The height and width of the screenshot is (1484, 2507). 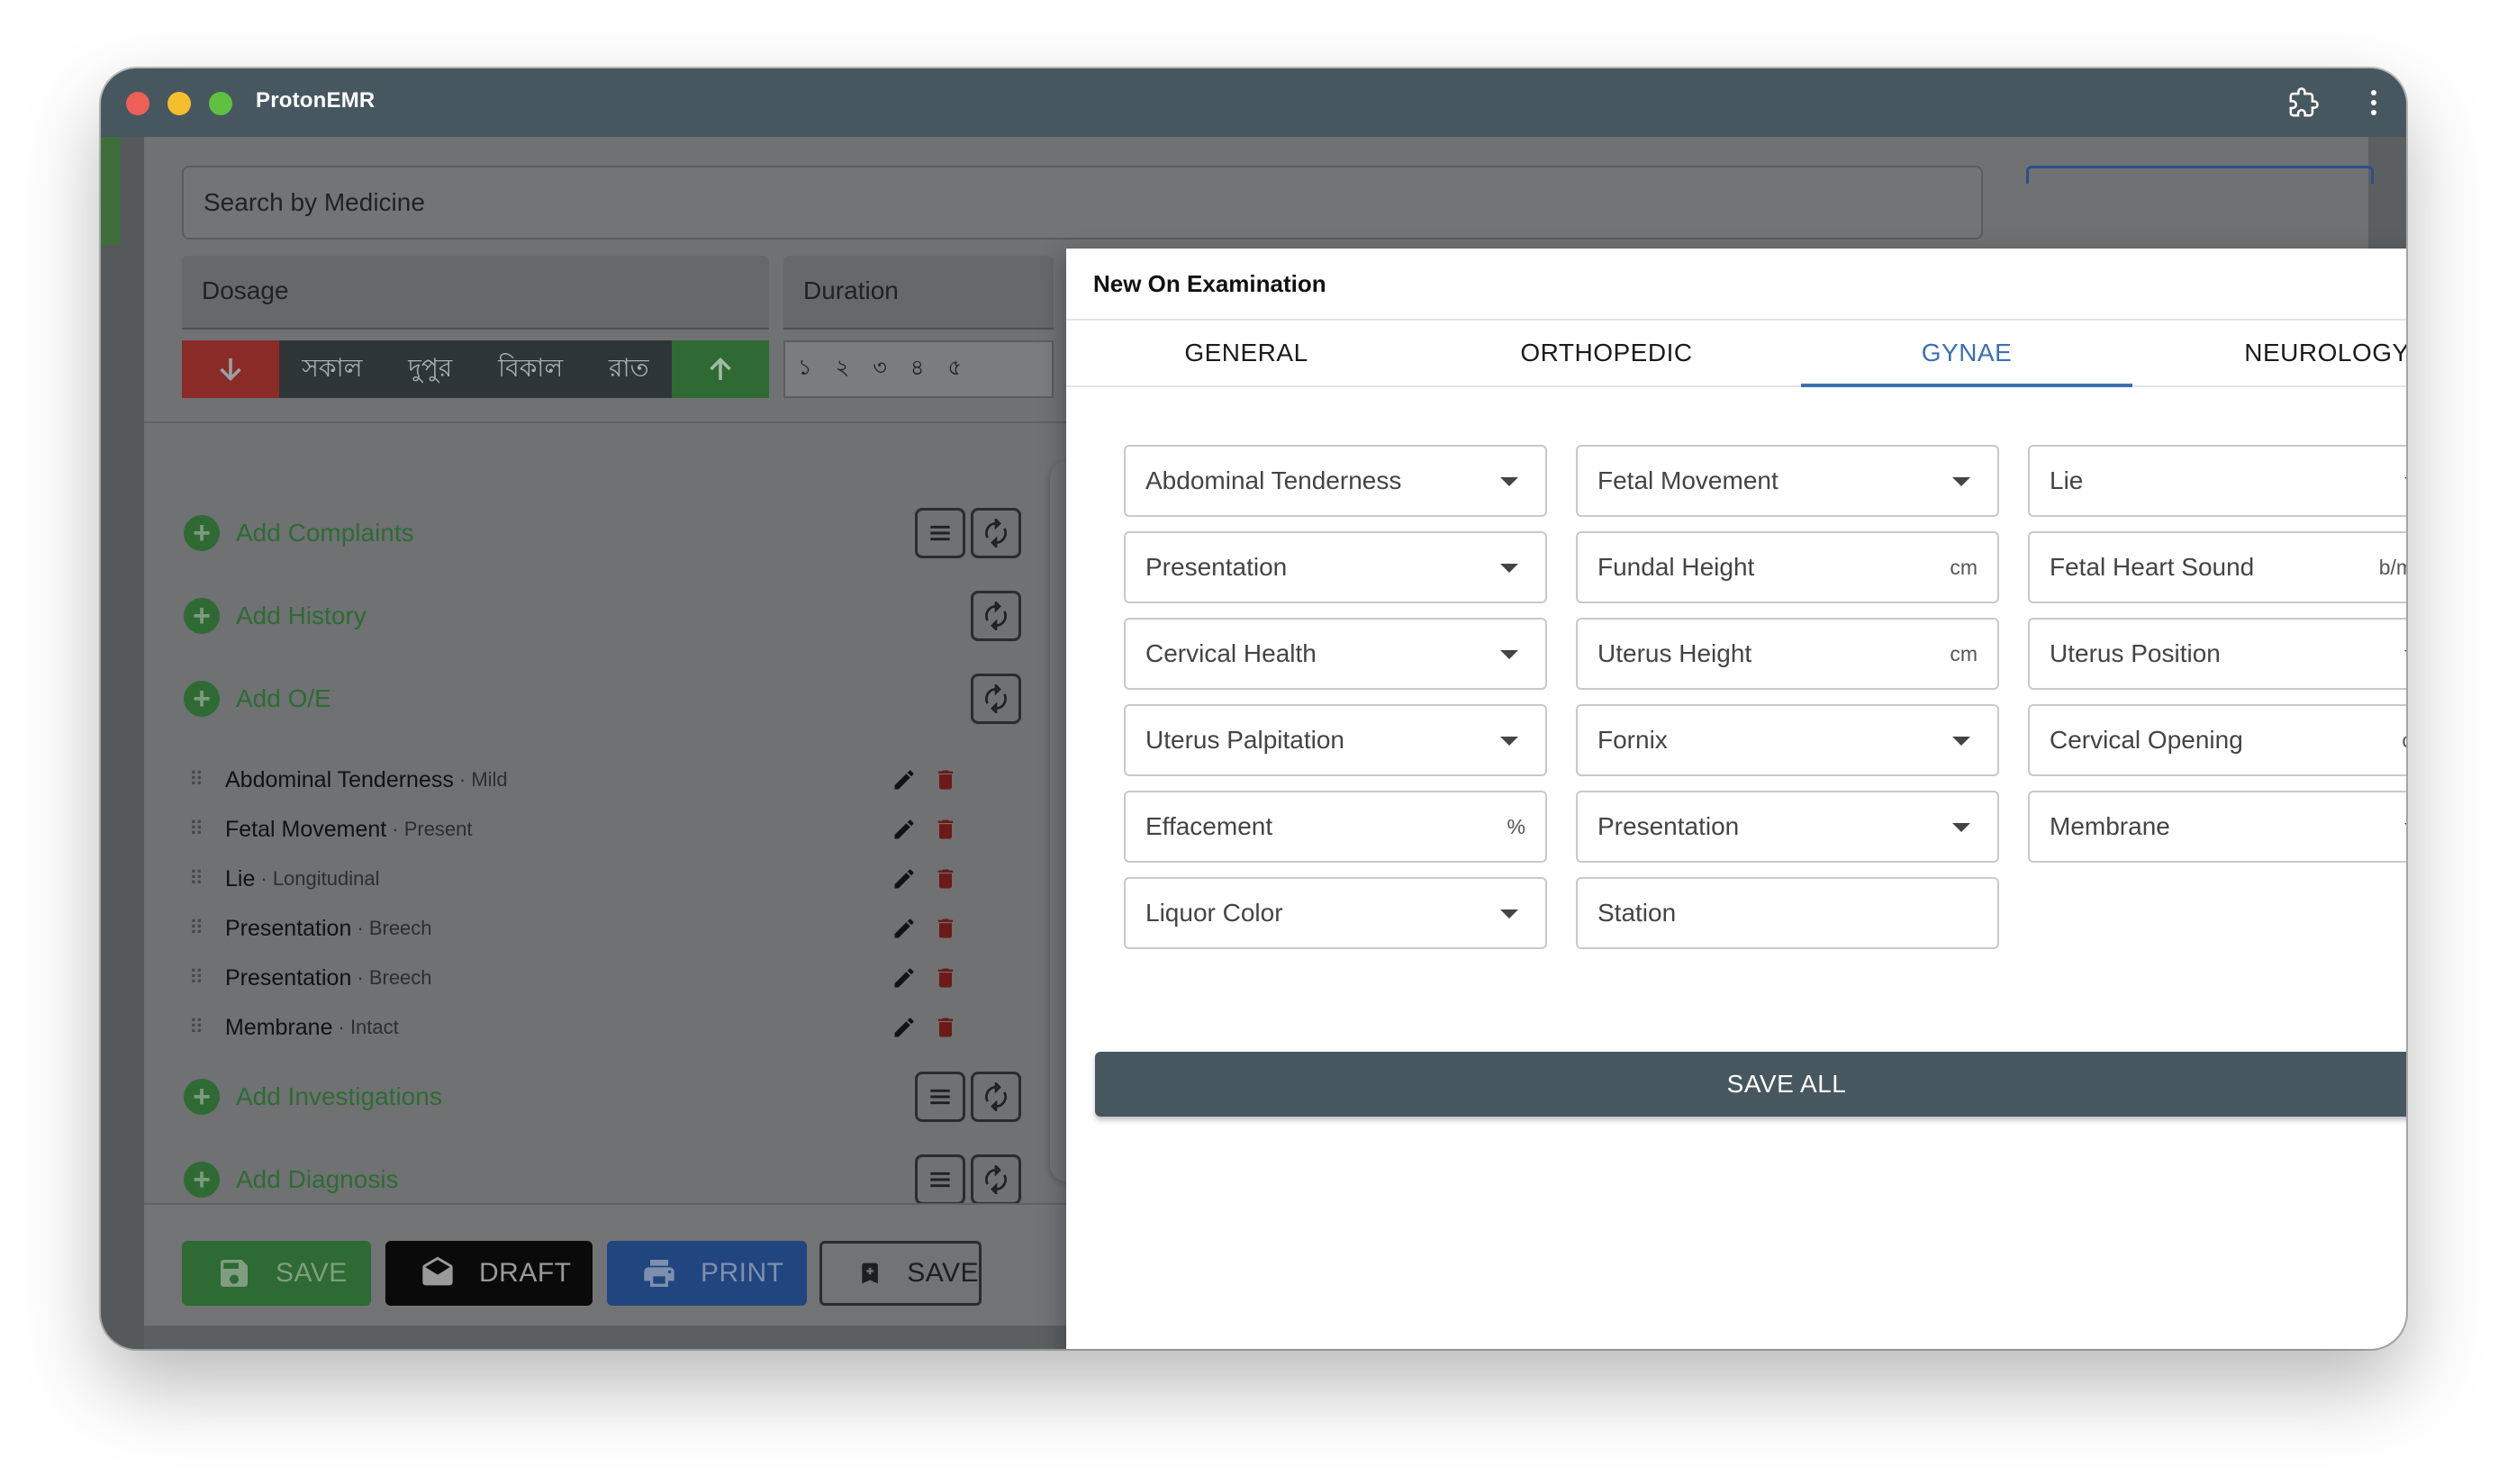 I want to click on uterus-position-select: Uterus Position, so click(x=2217, y=654).